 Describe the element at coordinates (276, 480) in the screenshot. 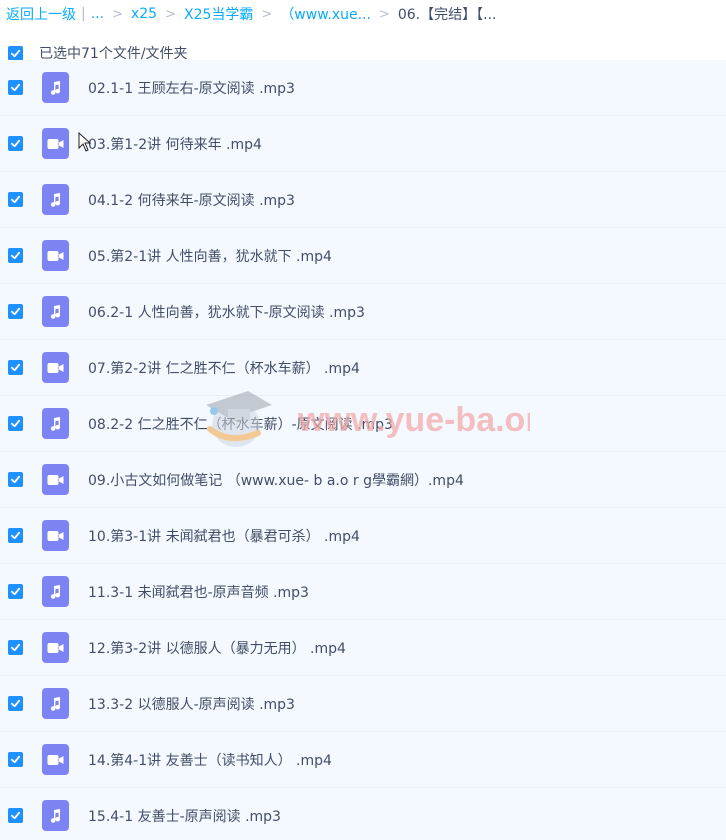

I see `file-name: 09.小古文如何做笔记 （www.xue- b a.o r g學霸網）.mp4` at that location.